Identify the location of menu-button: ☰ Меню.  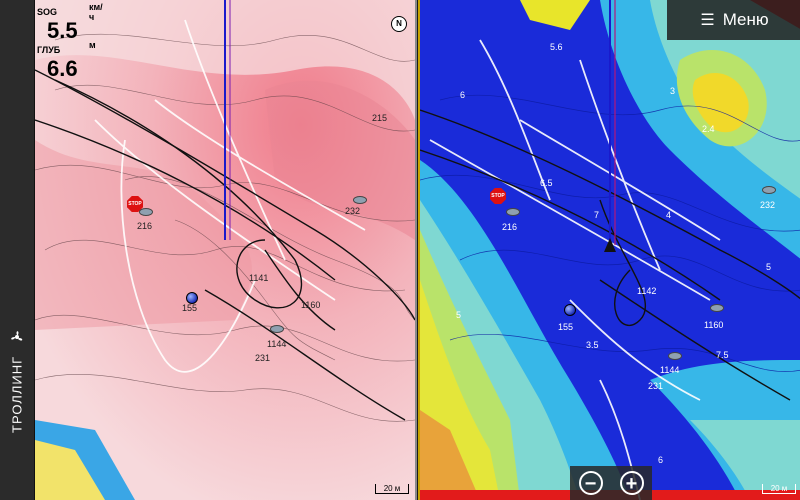
(733, 20).